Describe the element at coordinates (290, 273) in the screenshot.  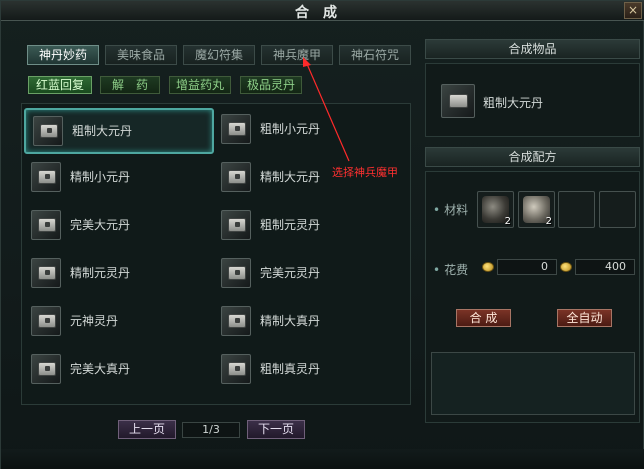
I see `item-label: 完美元灵丹` at that location.